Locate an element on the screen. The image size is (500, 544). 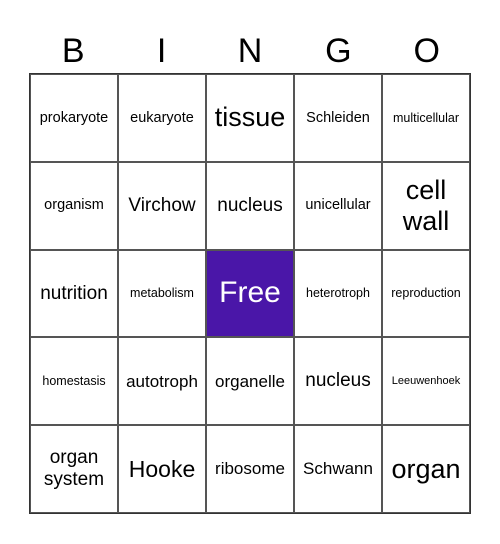
bingo-cell: cell wall is located at coordinates (426, 205).